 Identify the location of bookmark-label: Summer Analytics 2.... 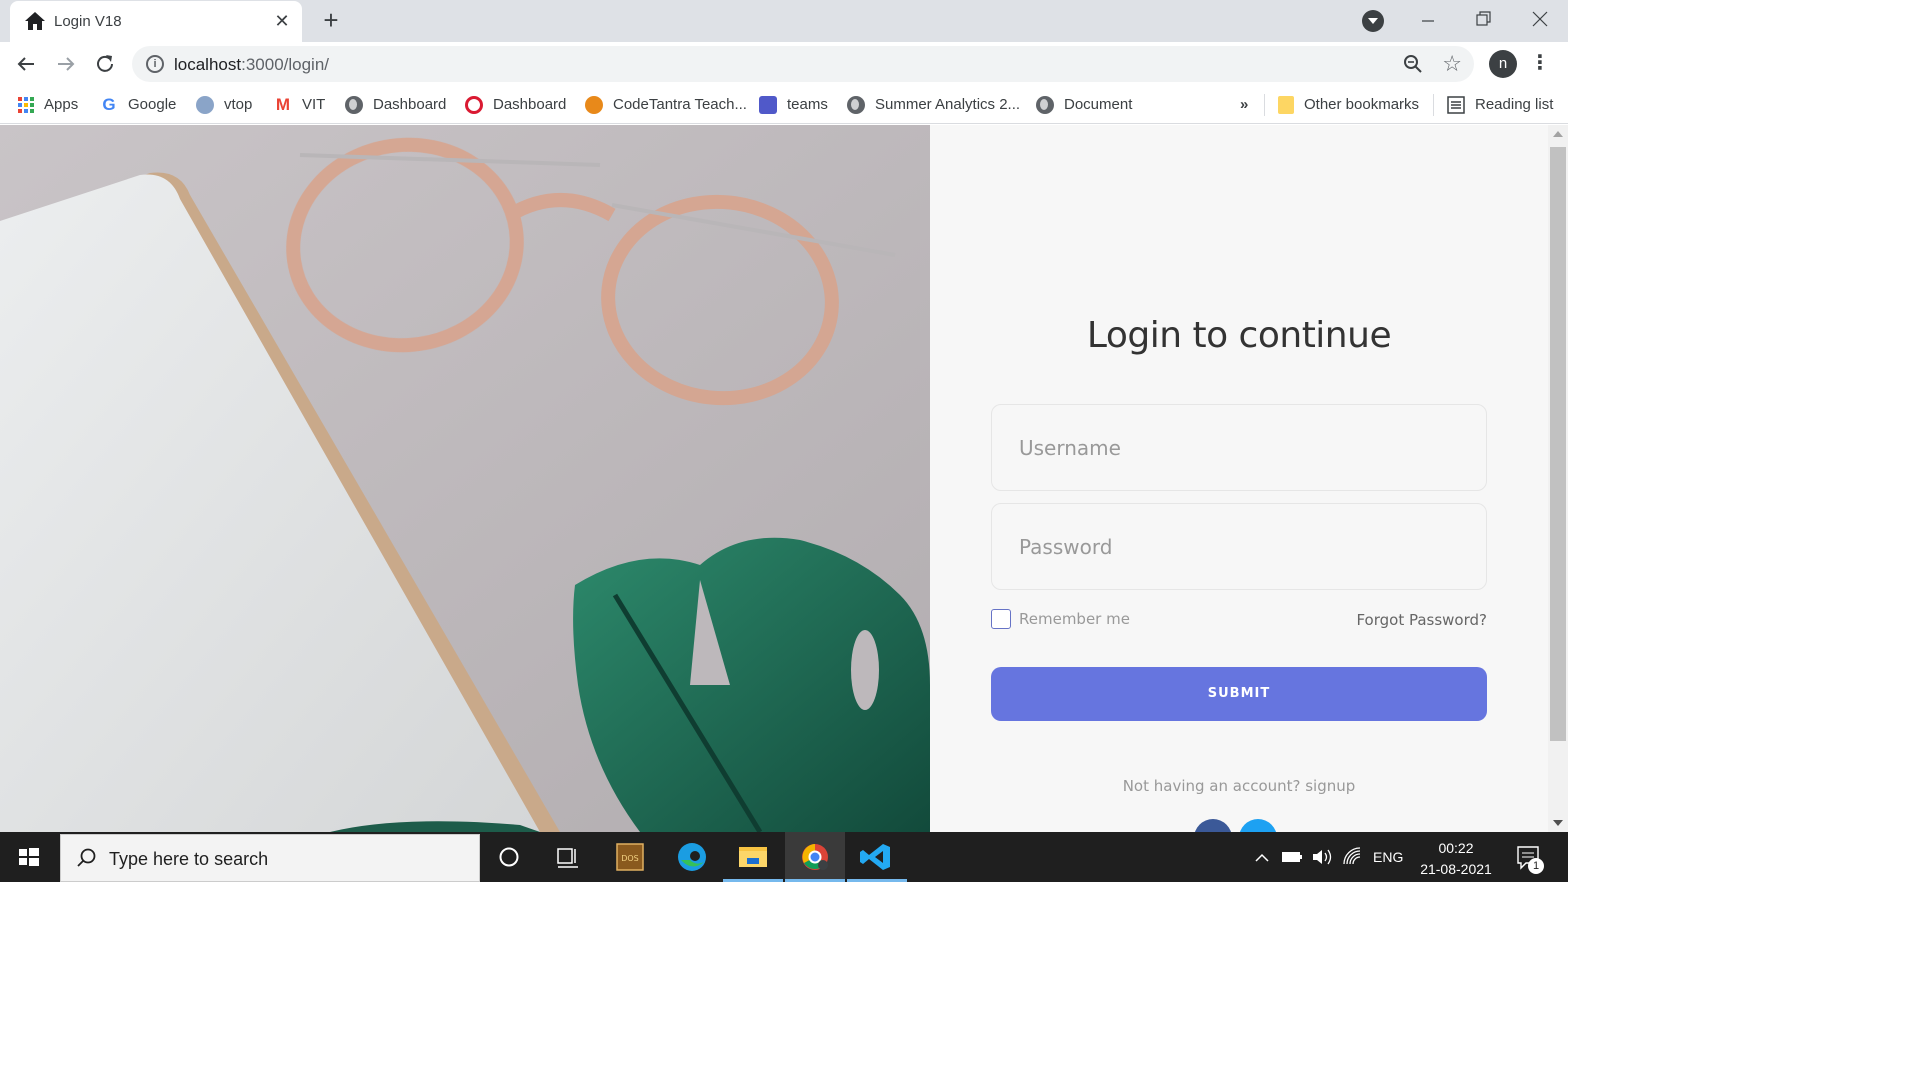
(948, 104).